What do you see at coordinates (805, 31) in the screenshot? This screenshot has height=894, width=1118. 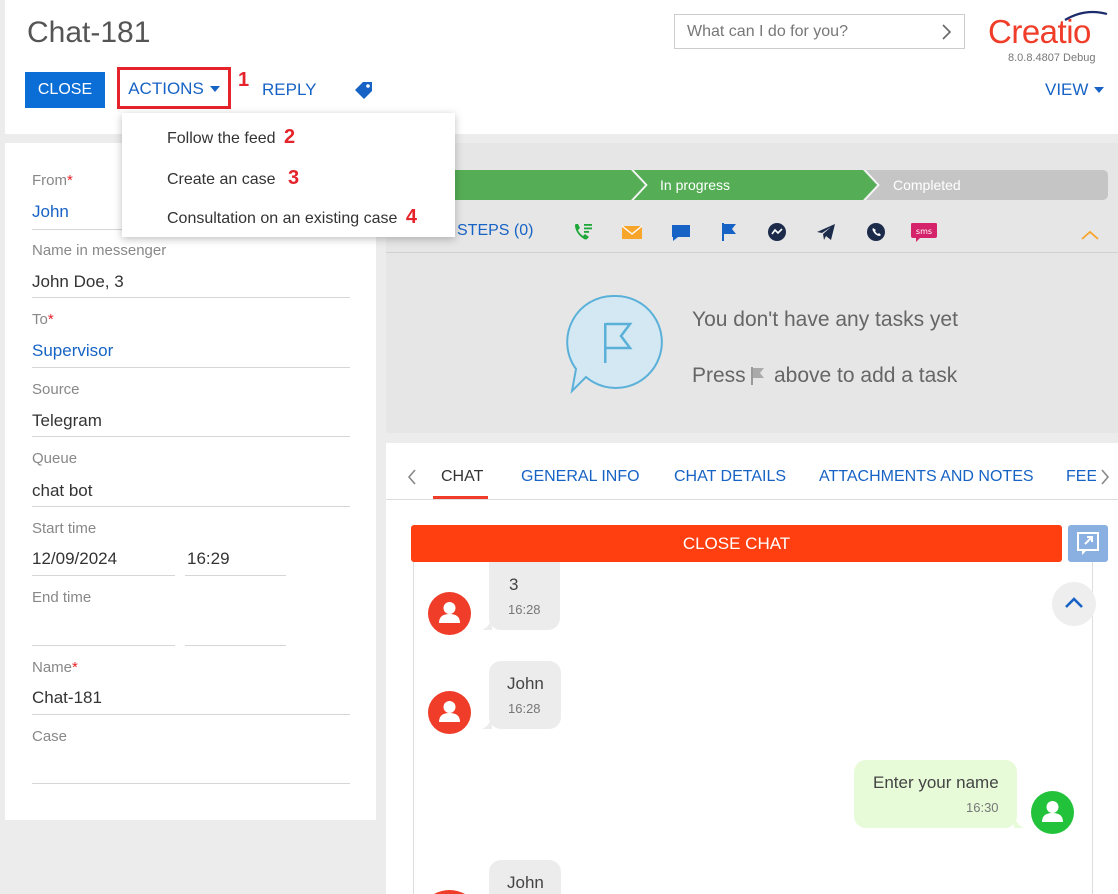 I see `command-search-input` at bounding box center [805, 31].